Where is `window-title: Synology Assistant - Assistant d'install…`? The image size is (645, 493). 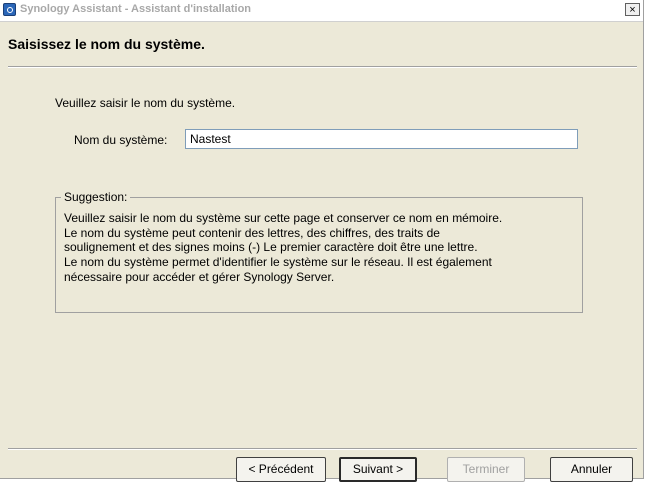
window-title: Synology Assistant - Assistant d'install… is located at coordinates (136, 9).